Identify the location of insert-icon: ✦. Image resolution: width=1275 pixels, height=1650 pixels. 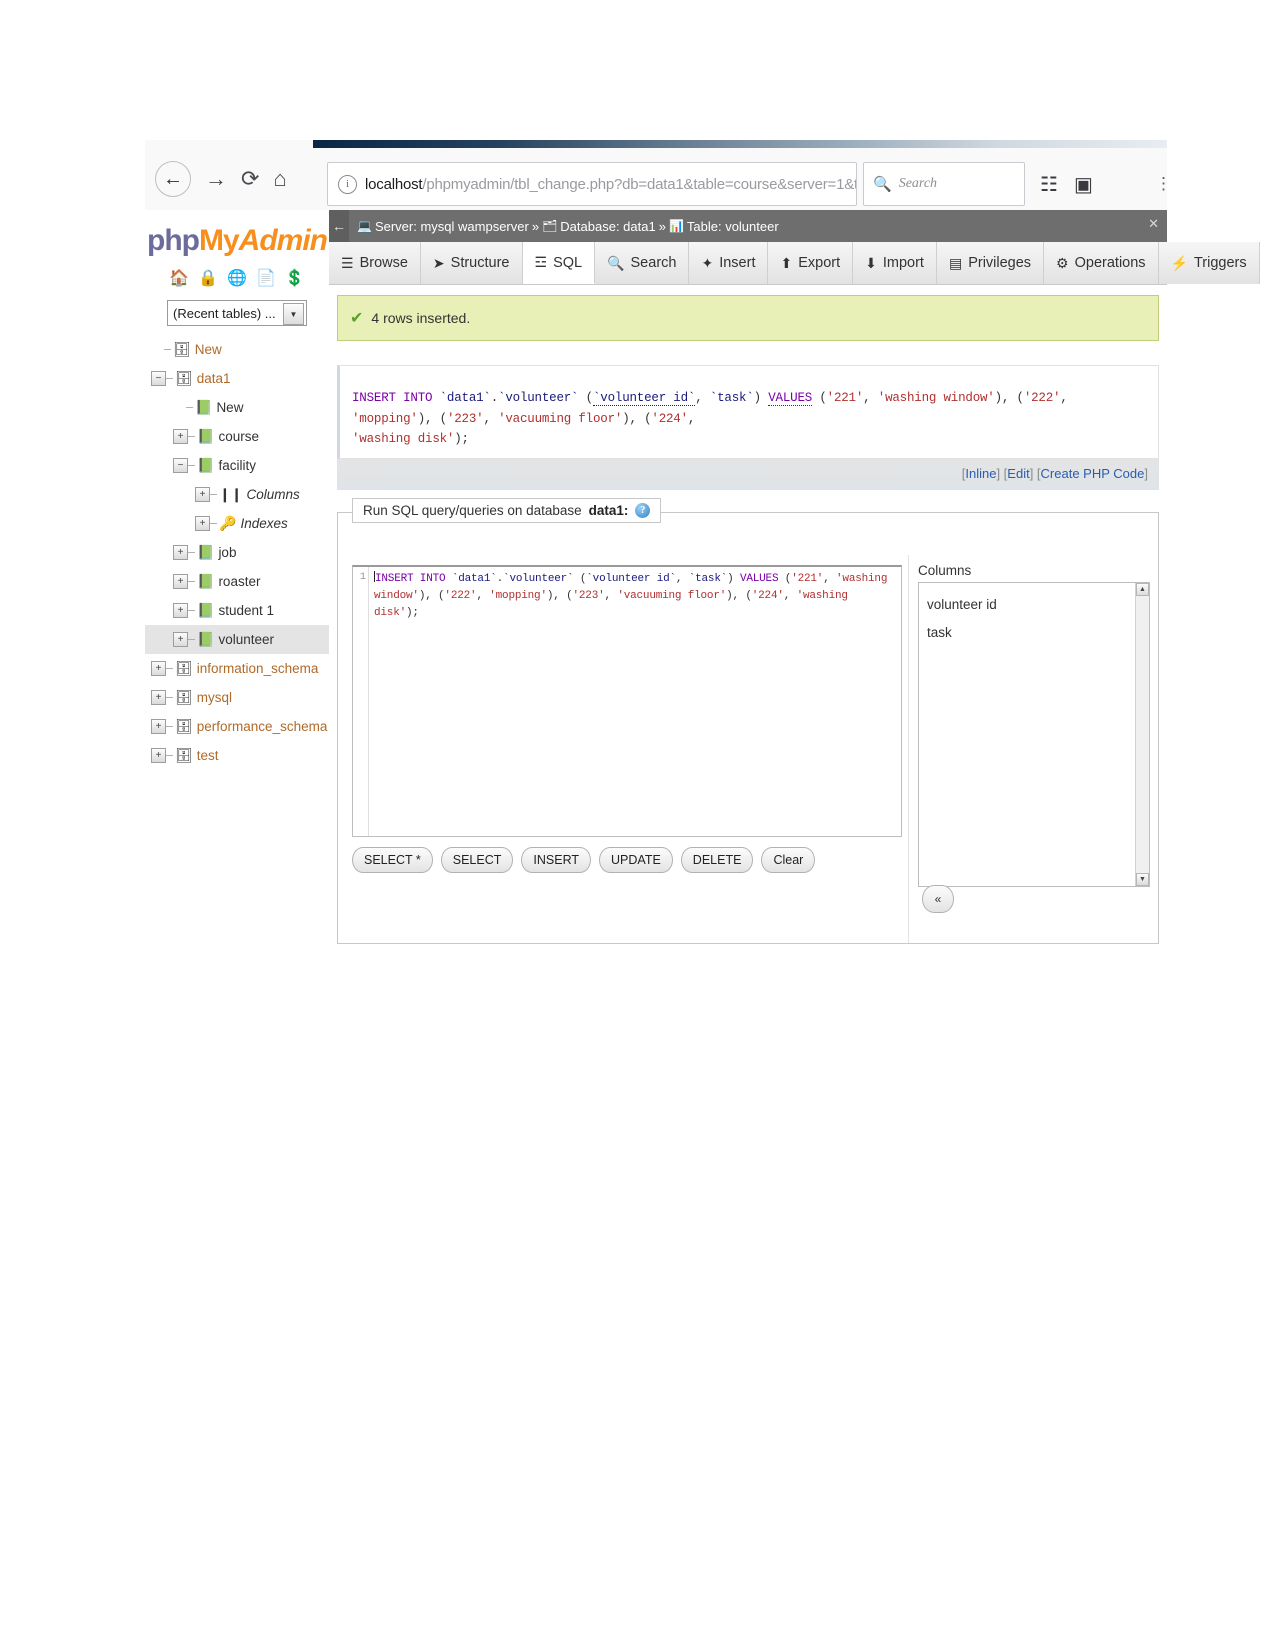
(707, 262).